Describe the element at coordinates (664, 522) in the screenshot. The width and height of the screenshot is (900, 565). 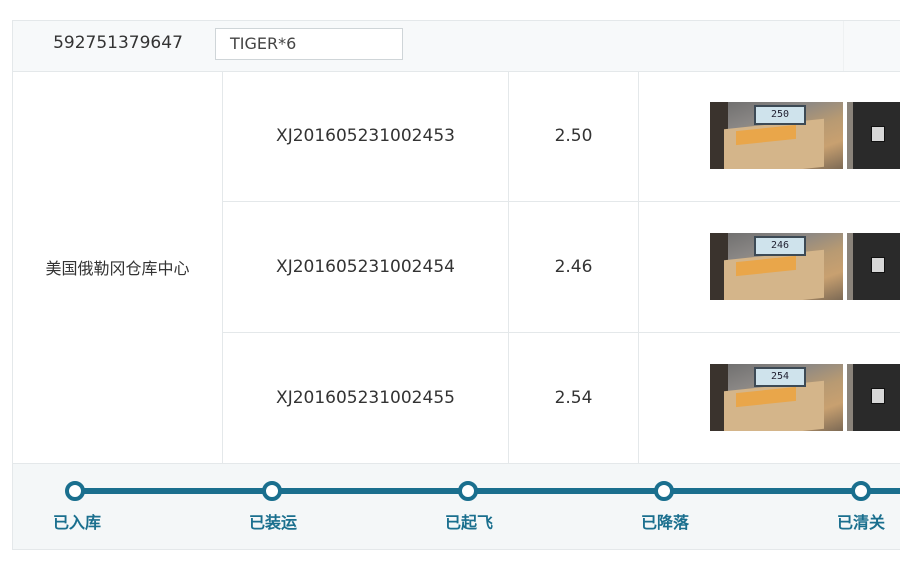
I see `step-label: 已降落` at that location.